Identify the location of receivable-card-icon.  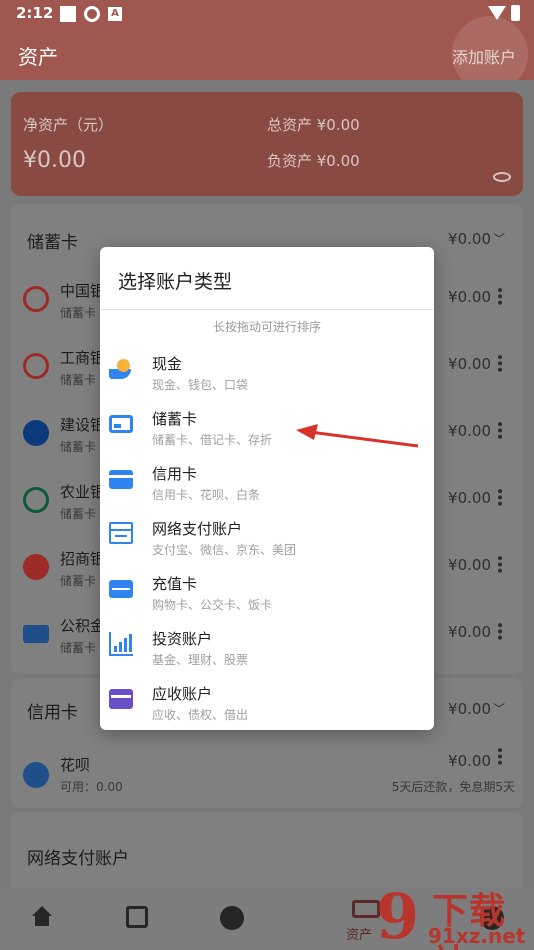
(121, 699).